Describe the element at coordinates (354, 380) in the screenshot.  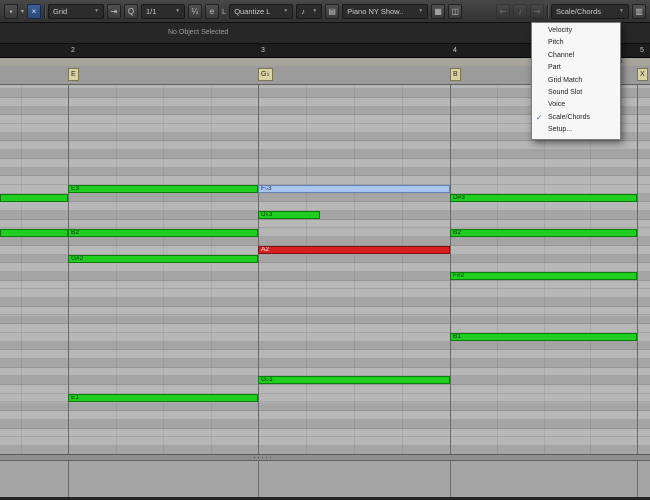
I see `midi-note: G♭1` at that location.